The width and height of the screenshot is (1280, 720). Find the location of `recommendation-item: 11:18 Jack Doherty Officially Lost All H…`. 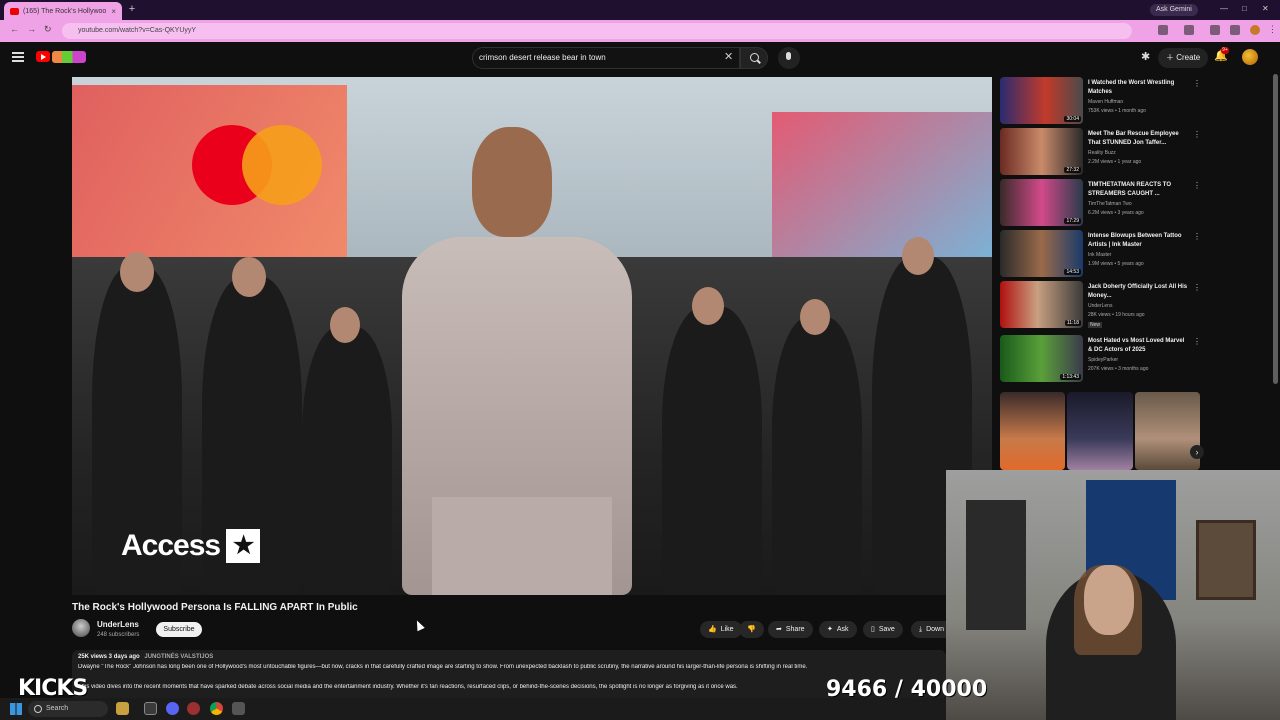

recommendation-item: 11:18 Jack Doherty Officially Lost All H… is located at coordinates (1100, 306).